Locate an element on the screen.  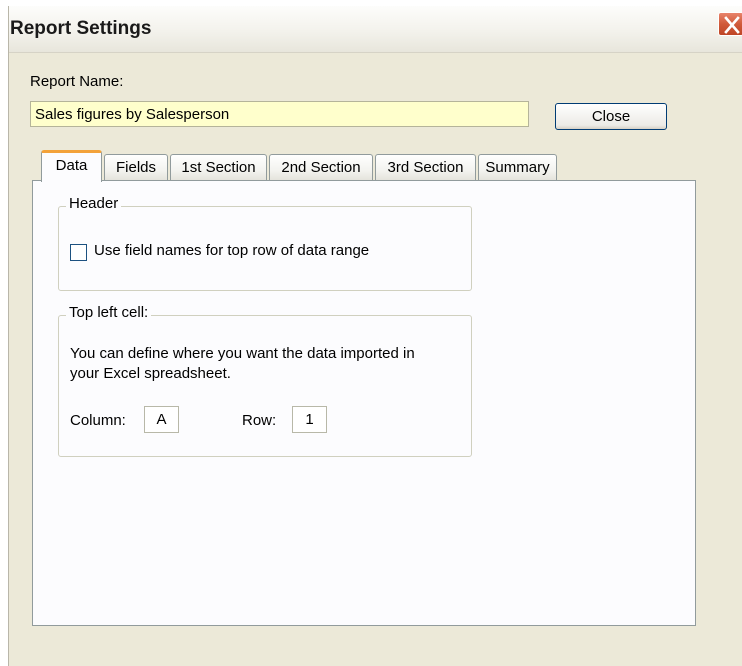
tab-data: Data is located at coordinates (71, 166).